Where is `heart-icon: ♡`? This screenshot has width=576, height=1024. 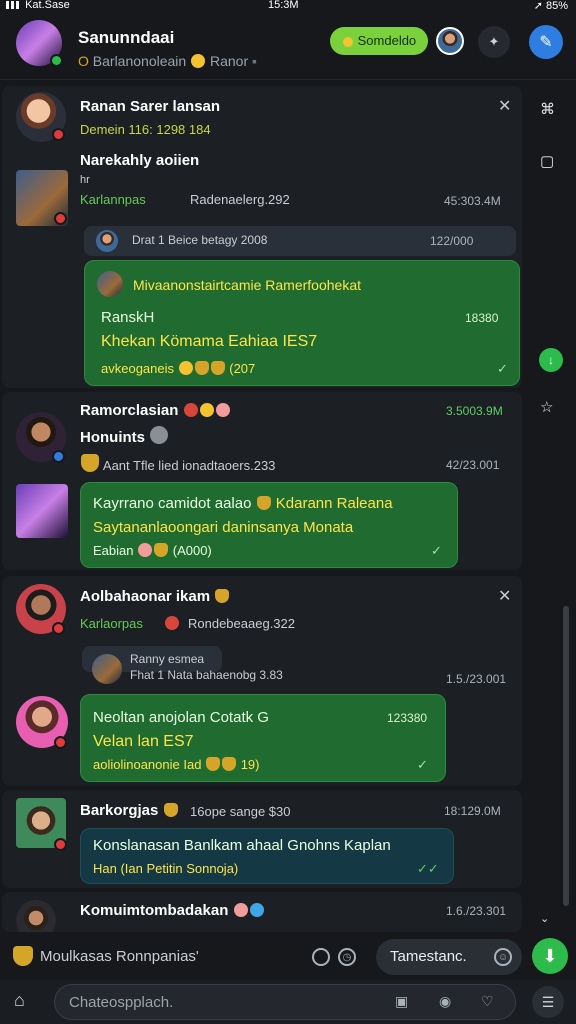
heart-icon: ♡ is located at coordinates (487, 1001).